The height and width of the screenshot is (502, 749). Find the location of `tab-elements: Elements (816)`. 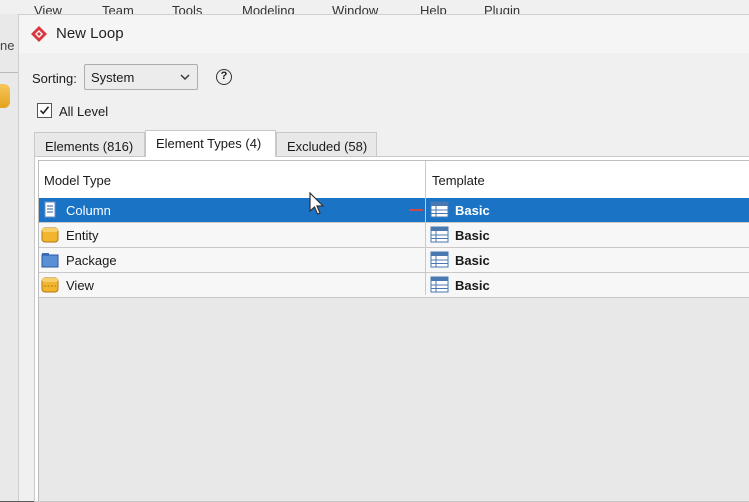

tab-elements: Elements (816) is located at coordinates (89, 144).